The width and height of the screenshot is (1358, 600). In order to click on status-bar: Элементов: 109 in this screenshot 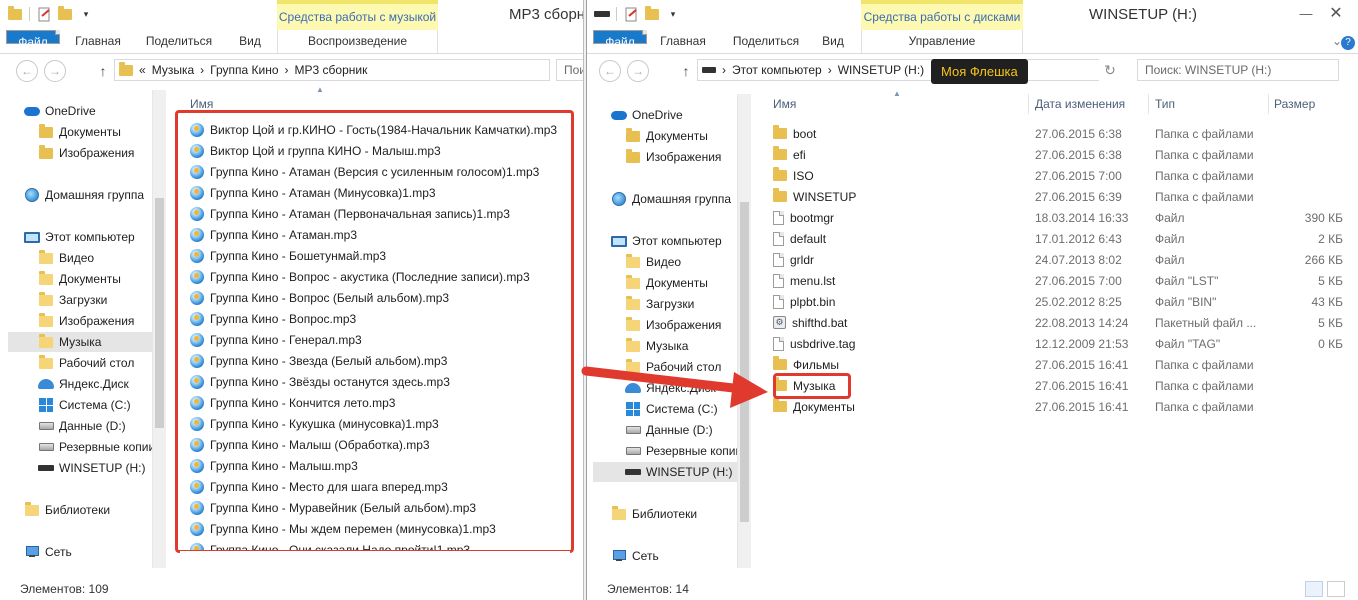, I will do `click(291, 589)`.